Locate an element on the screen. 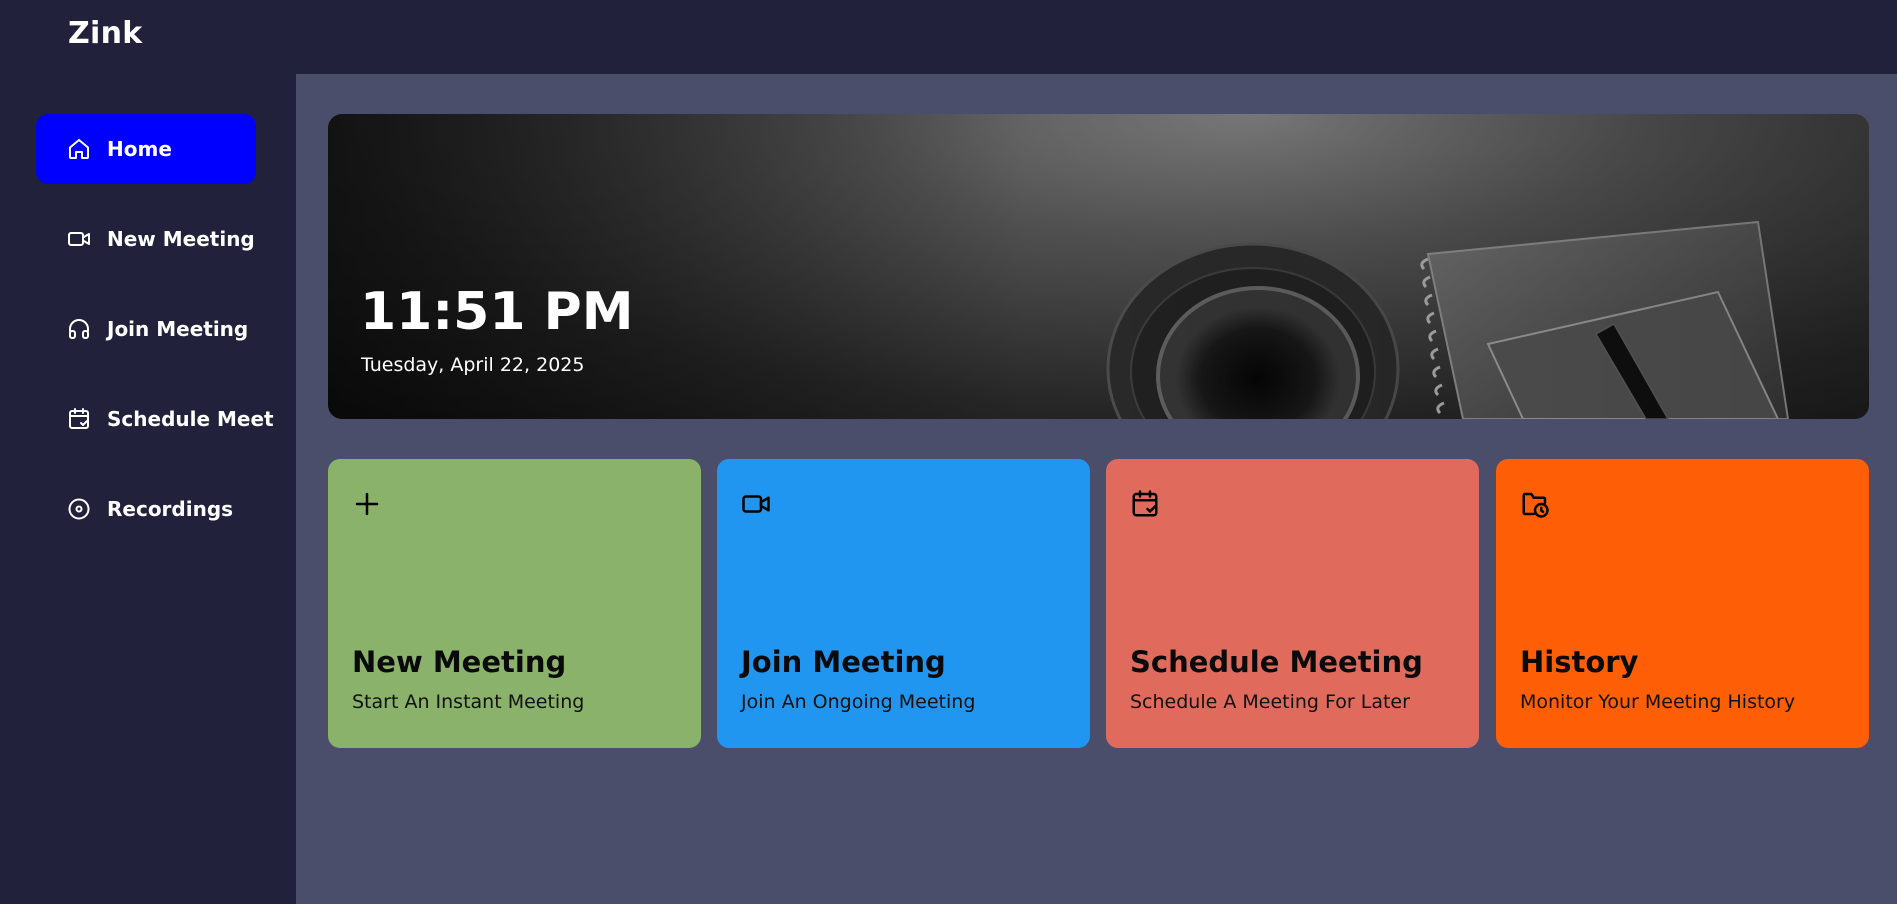 This screenshot has height=904, width=1897. card-title: Join Meeting is located at coordinates (843, 662).